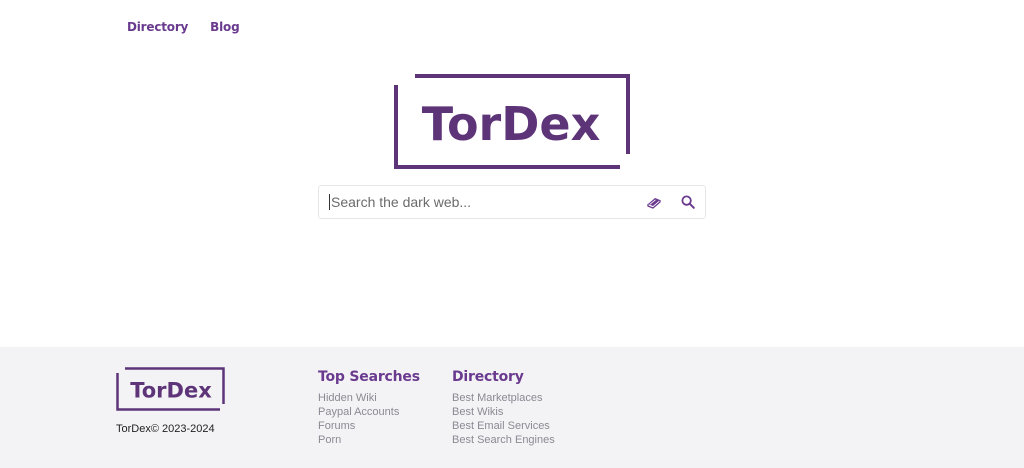 This screenshot has width=1024, height=468. I want to click on top-searches-heading: Top Searches, so click(369, 377).